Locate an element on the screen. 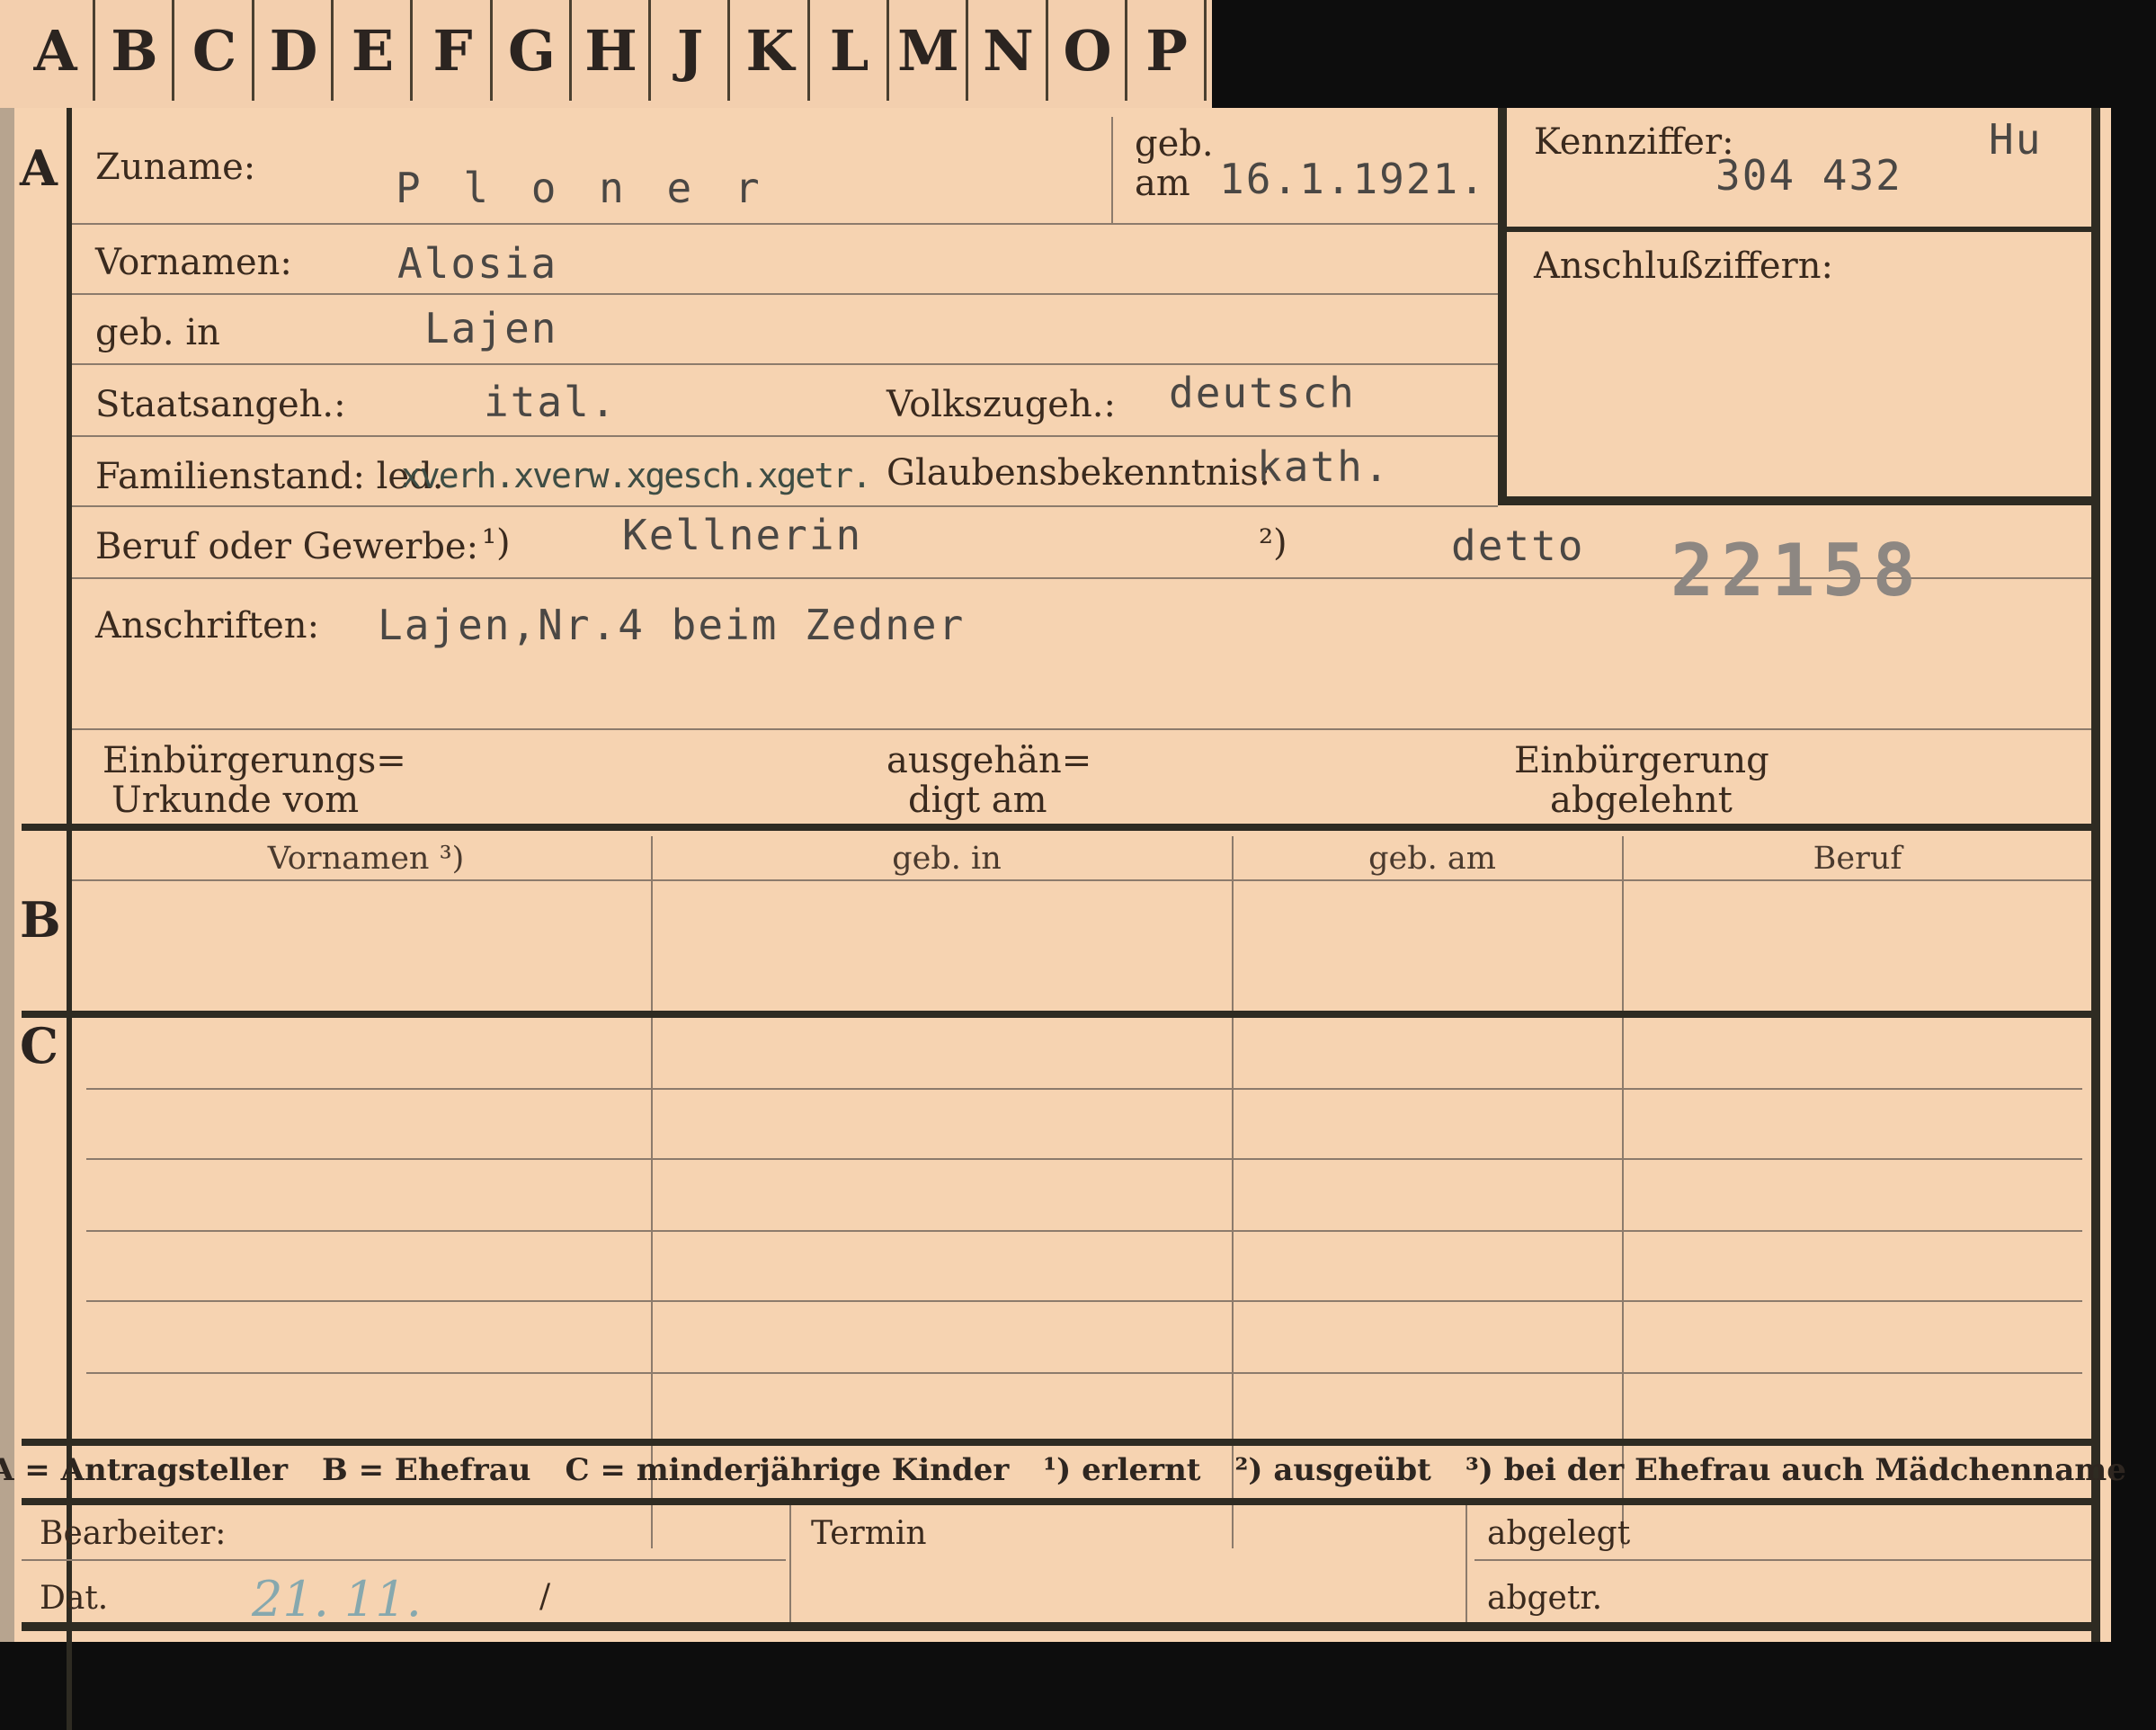 The image size is (2156, 1730). value-beruf-ausgeuebt: detto is located at coordinates (1518, 546).